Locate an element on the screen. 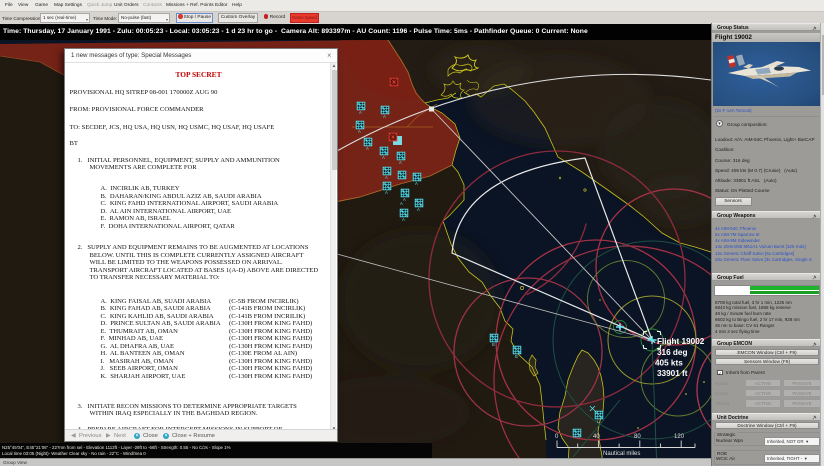 The image size is (824, 466). svg-text: 33901 ft is located at coordinates (672, 373).